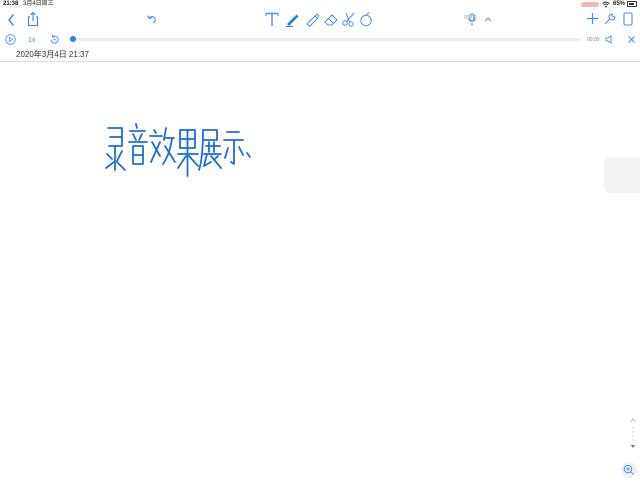  Describe the element at coordinates (292, 19) in the screenshot. I see `pen-tool-icon` at that location.